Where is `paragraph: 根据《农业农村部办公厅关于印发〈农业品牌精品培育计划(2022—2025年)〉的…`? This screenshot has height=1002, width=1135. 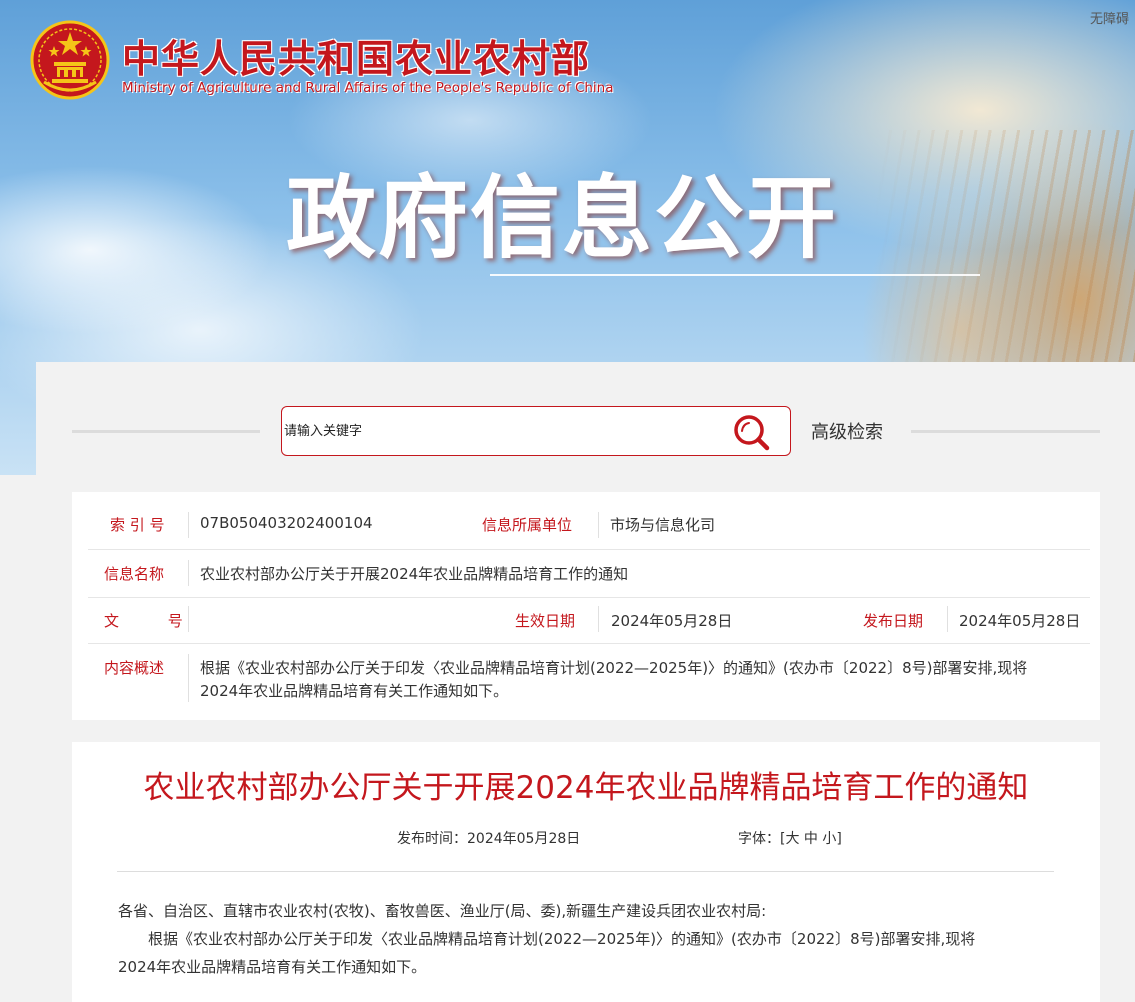 paragraph: 根据《农业农村部办公厅关于印发〈农业品牌精品培育计划(2022—2025年)〉的… is located at coordinates (562, 939).